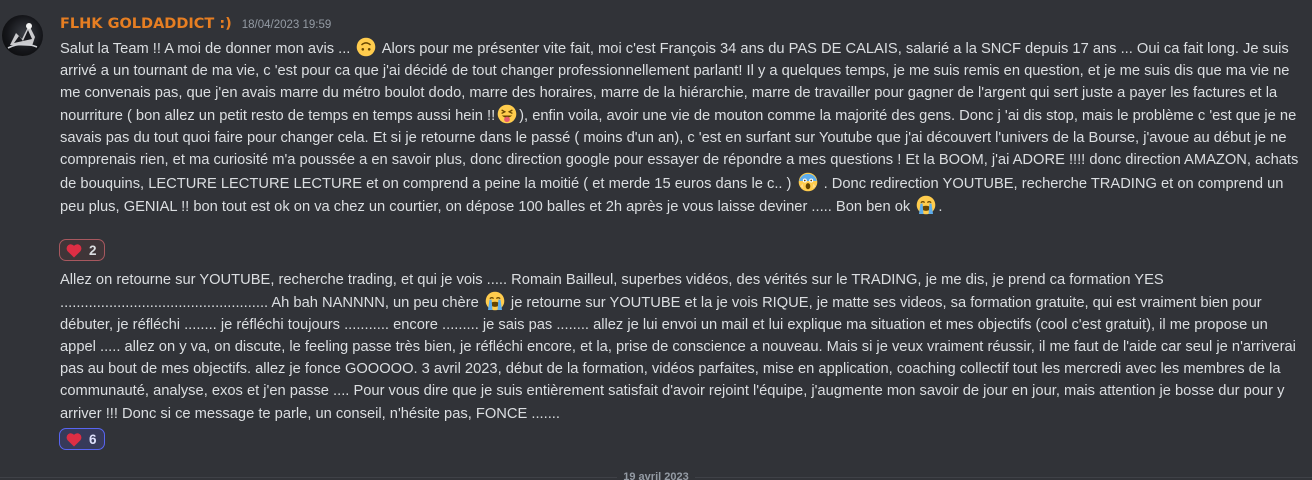 The image size is (1312, 480). What do you see at coordinates (940, 206) in the screenshot?
I see `message-text: .` at bounding box center [940, 206].